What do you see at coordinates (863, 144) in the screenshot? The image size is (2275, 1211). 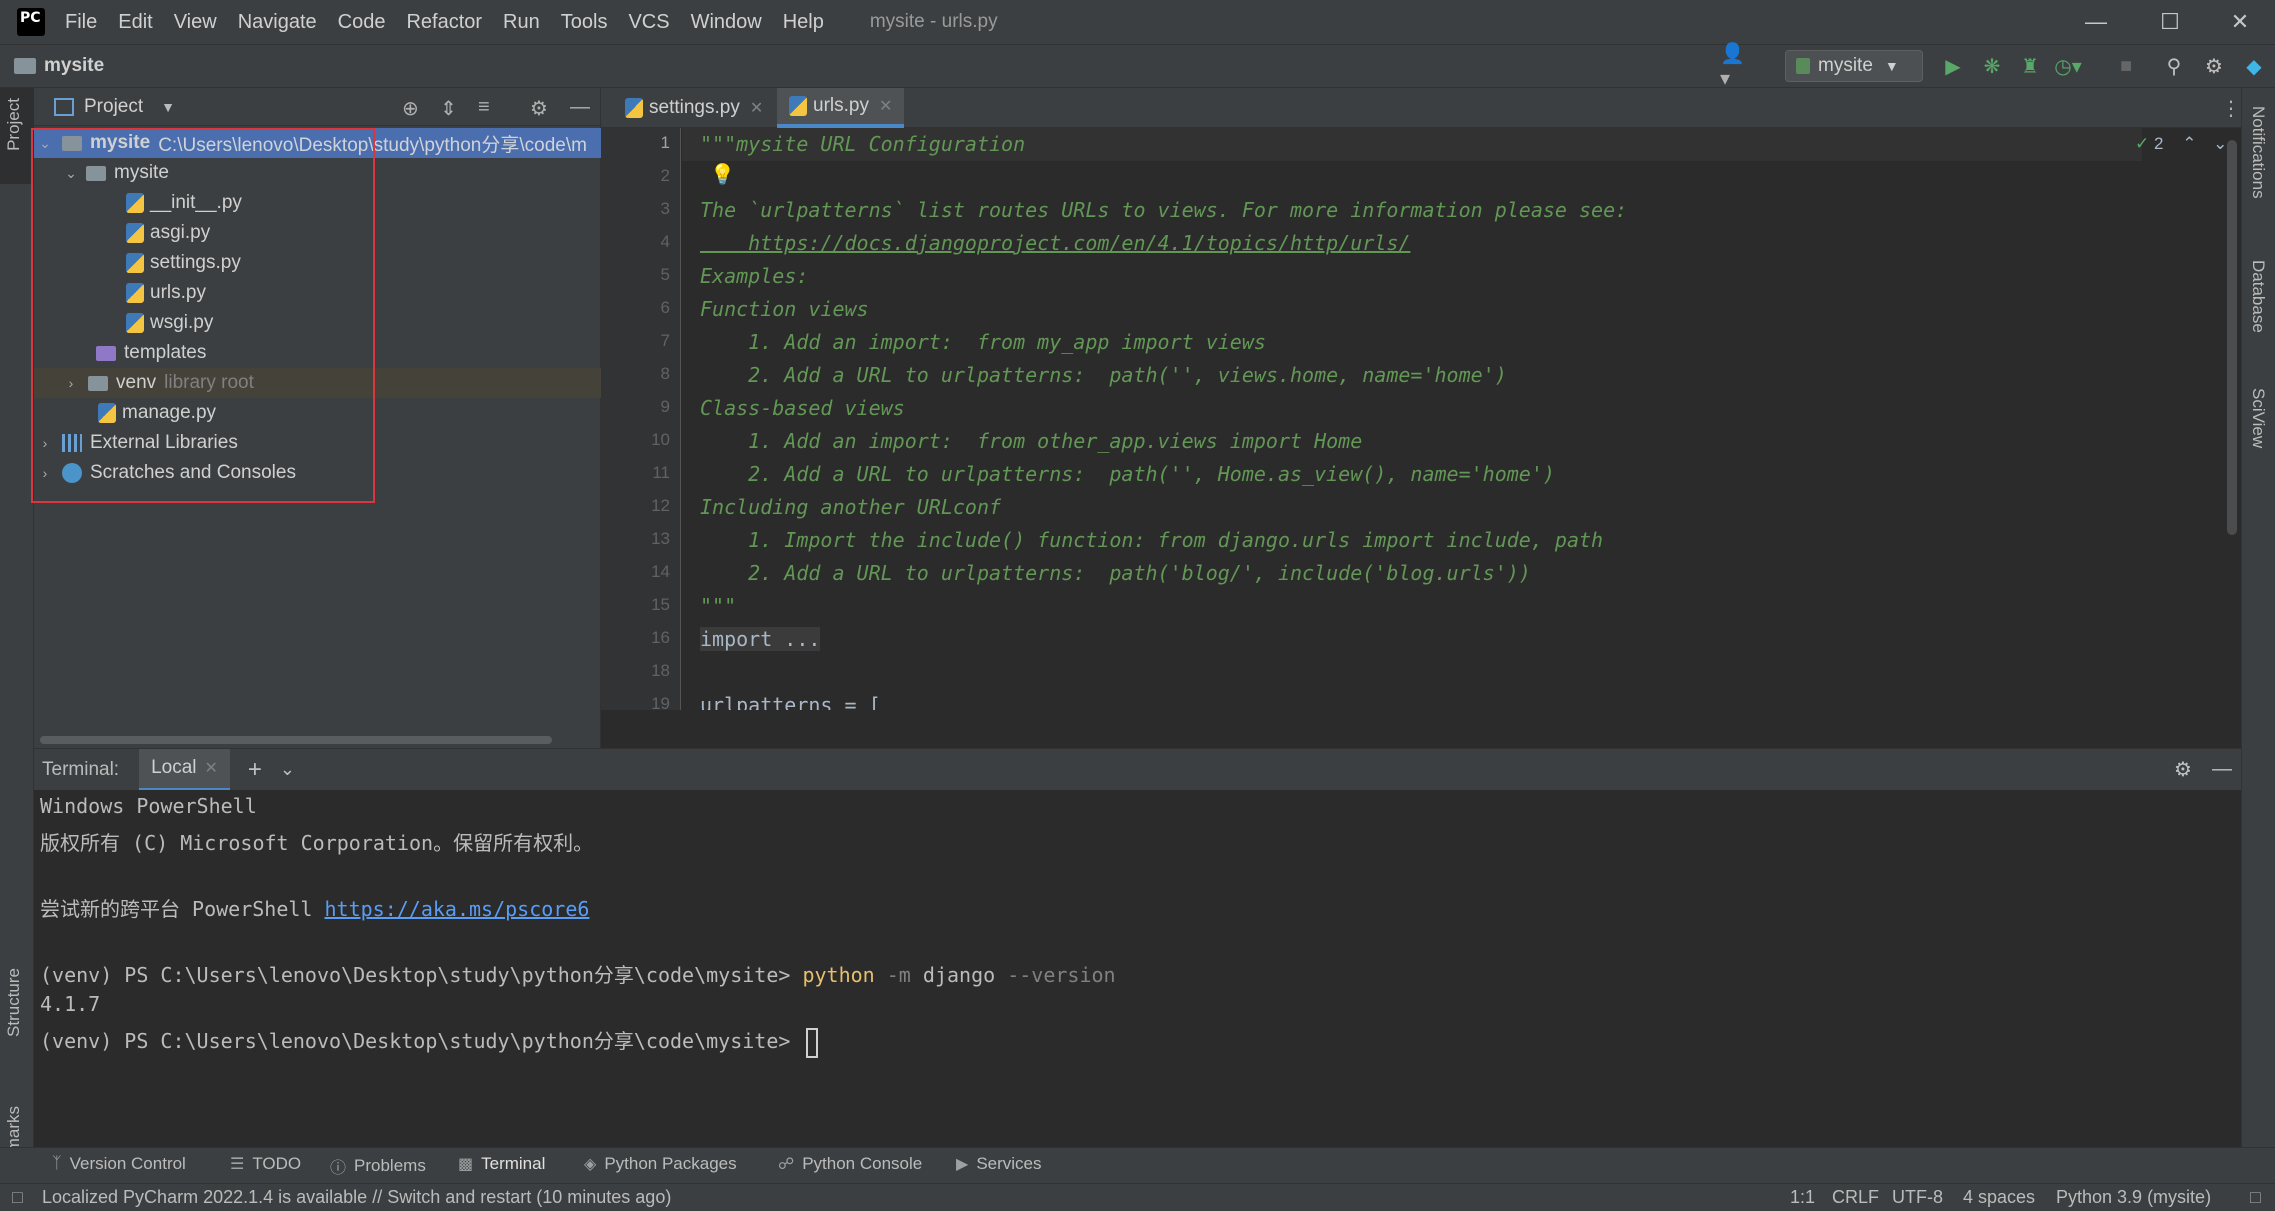 I see `code-line: """mysite URL Configuration` at bounding box center [863, 144].